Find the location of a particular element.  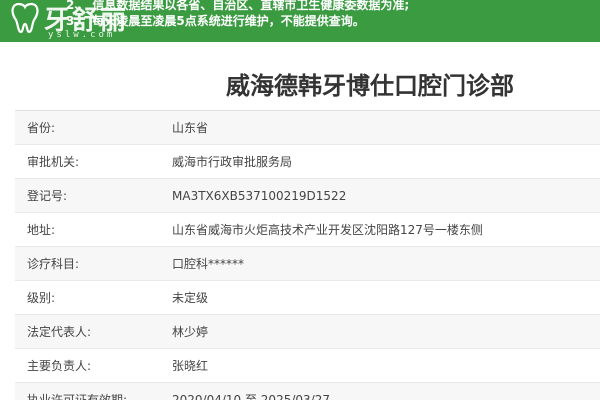

row-label: 登记号: is located at coordinates (47, 196).